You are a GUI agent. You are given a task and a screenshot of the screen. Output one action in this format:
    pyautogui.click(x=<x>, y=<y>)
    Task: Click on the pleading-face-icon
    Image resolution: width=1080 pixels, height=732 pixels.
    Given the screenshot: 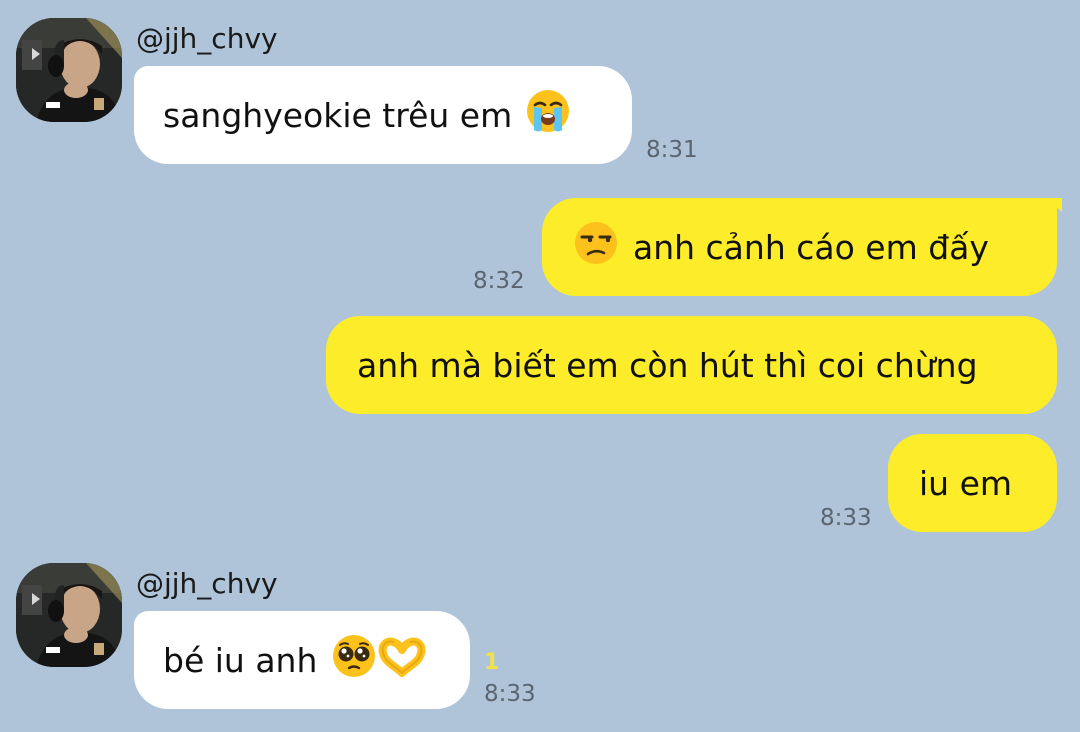 What is the action you would take?
    pyautogui.click(x=354, y=660)
    